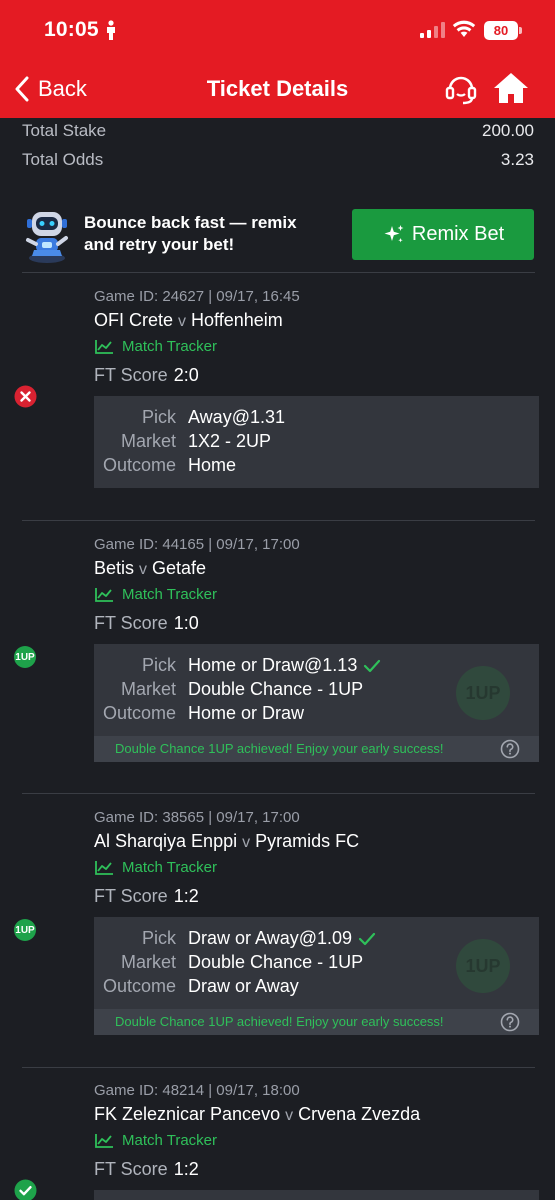 This screenshot has width=555, height=1200. I want to click on ft-score: FT Score 2:0, so click(146, 375).